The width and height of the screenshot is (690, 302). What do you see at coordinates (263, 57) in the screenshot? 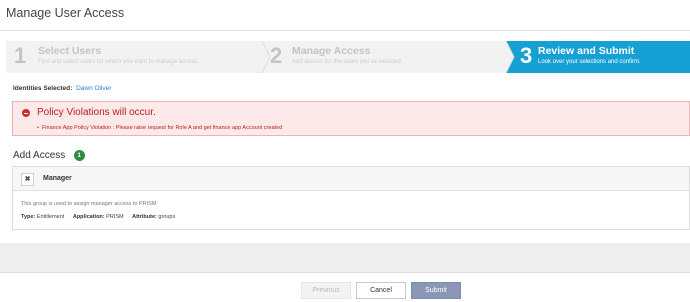
I see `step-divider-chevron` at bounding box center [263, 57].